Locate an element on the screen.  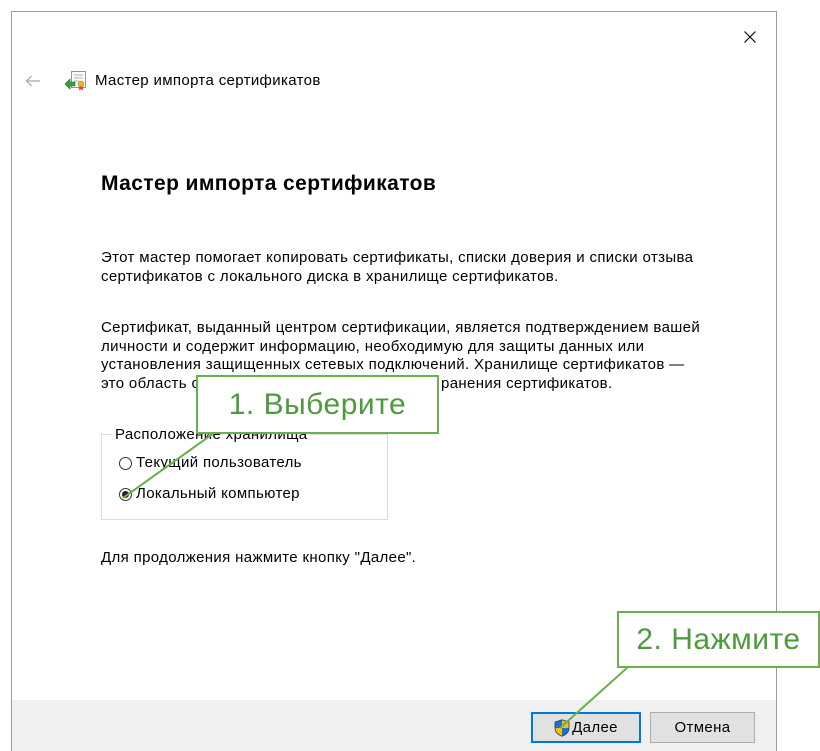
radio-current-user: Текущий пользователь is located at coordinates (210, 463).